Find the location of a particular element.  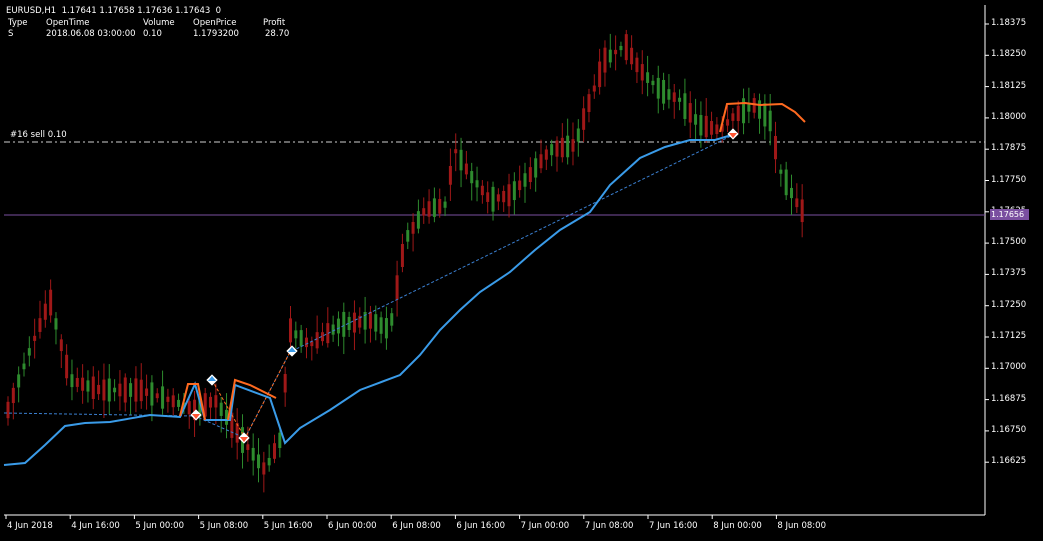

current-price-tag: 1.17656 is located at coordinates (1009, 214).